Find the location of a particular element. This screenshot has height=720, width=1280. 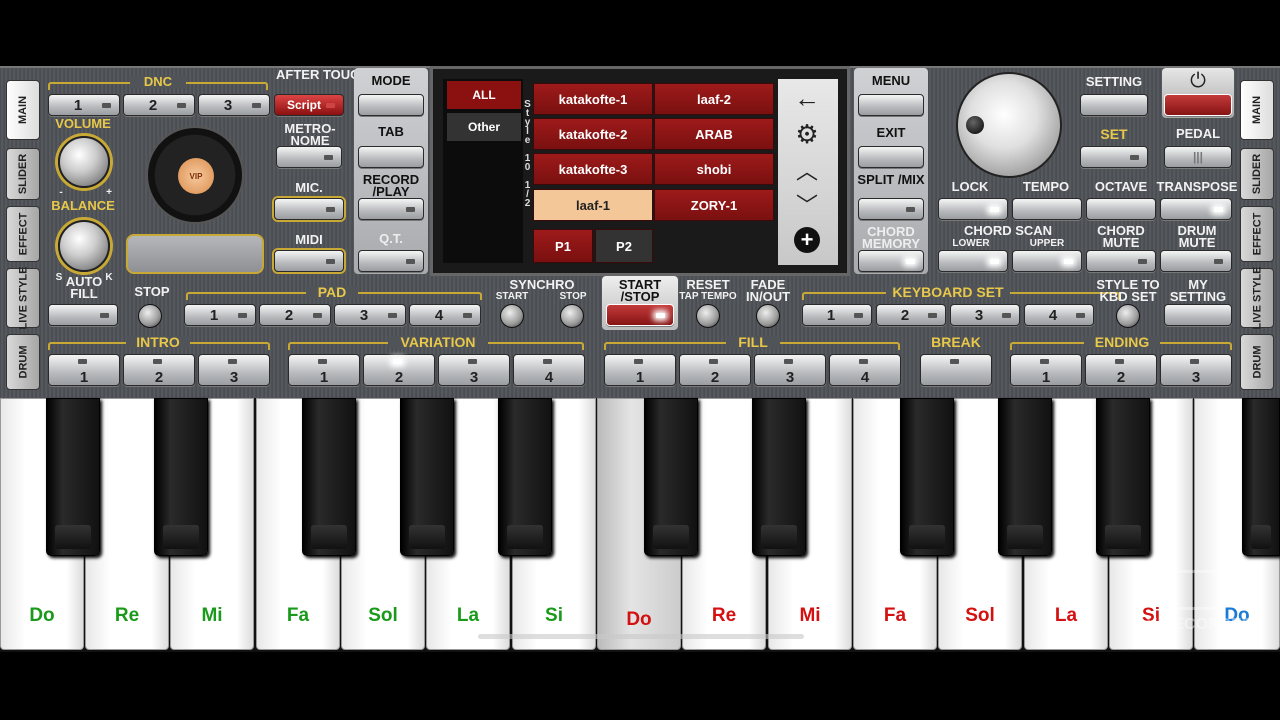

intro-button-2: 2 is located at coordinates (159, 370).